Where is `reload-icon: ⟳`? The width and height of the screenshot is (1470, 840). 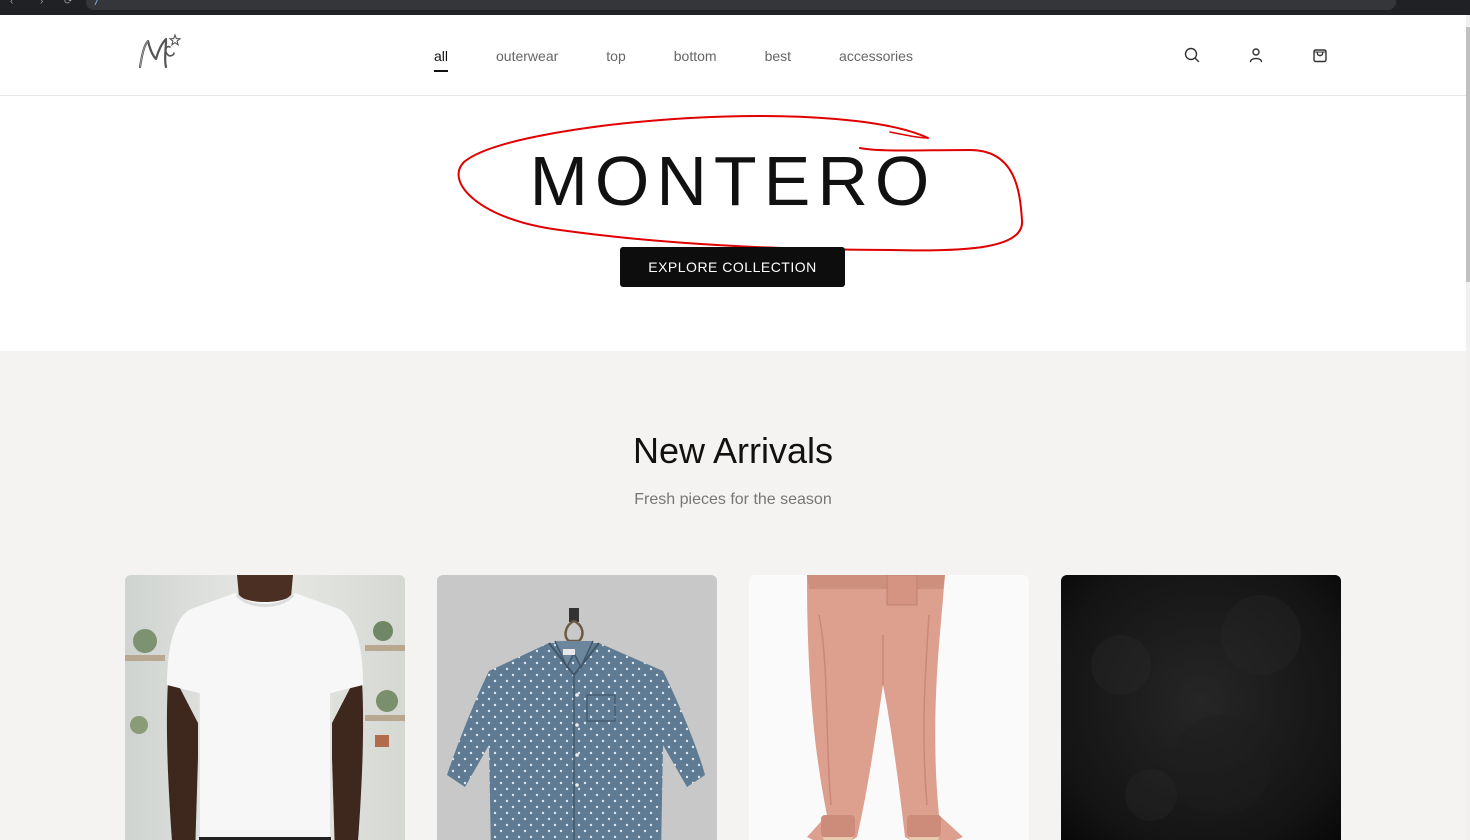 reload-icon: ⟳ is located at coordinates (68, 3).